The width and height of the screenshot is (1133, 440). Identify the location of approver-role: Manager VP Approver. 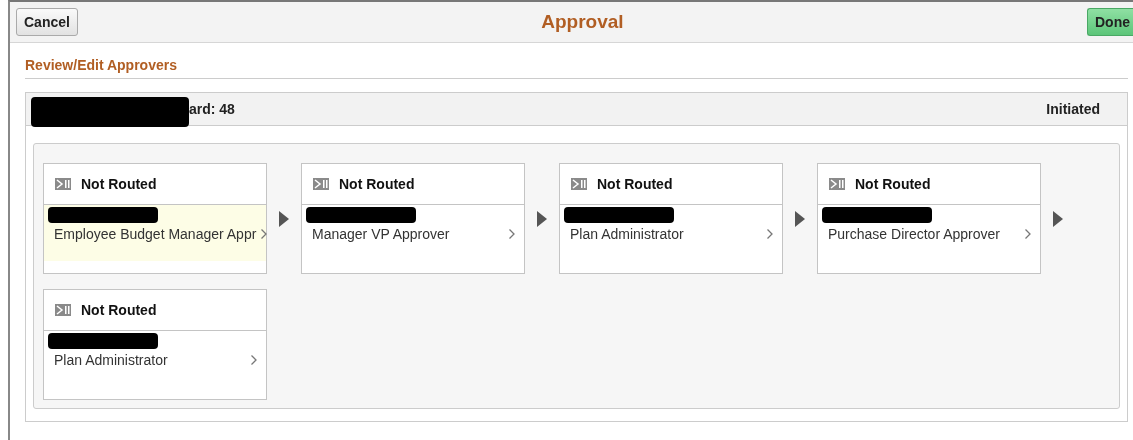
(381, 234).